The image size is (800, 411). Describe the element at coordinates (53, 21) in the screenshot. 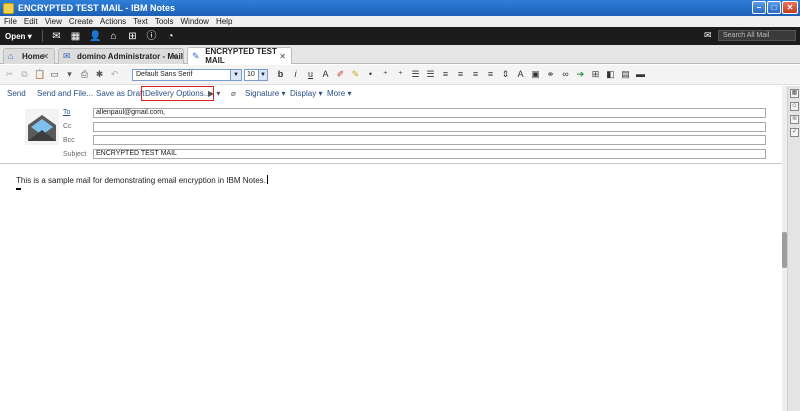

I see `menu-view: View` at that location.